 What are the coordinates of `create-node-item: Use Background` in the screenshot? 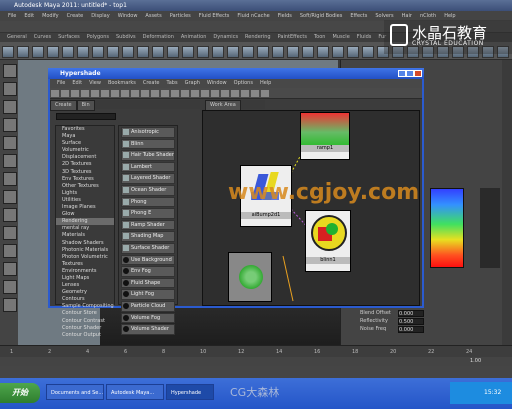 It's located at (148, 260).